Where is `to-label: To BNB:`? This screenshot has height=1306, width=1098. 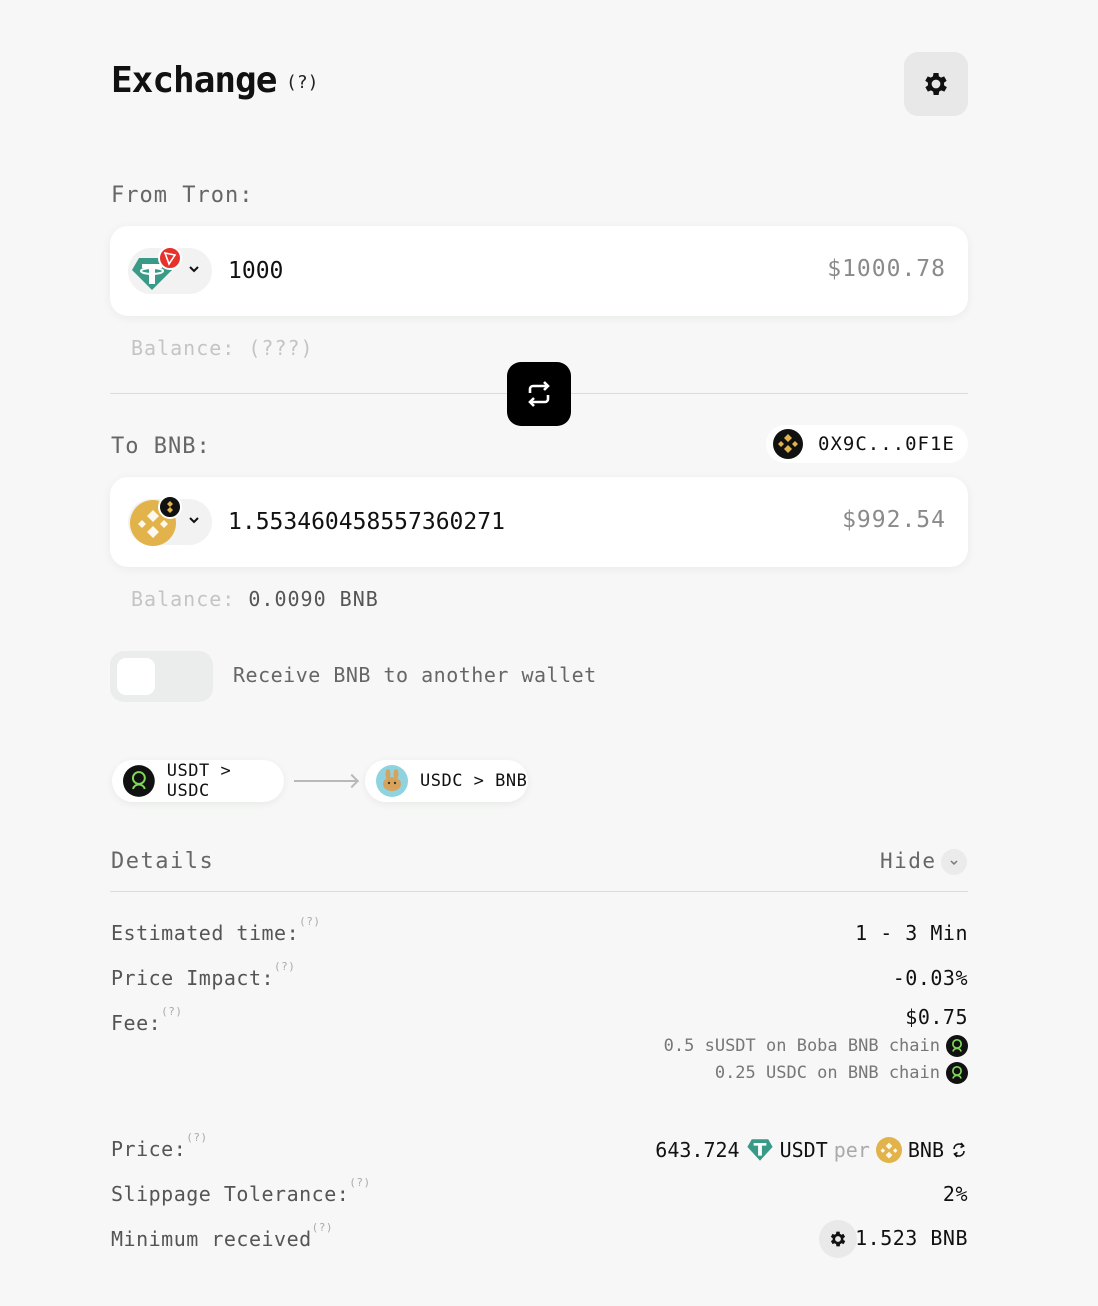
to-label: To BNB: is located at coordinates (161, 446).